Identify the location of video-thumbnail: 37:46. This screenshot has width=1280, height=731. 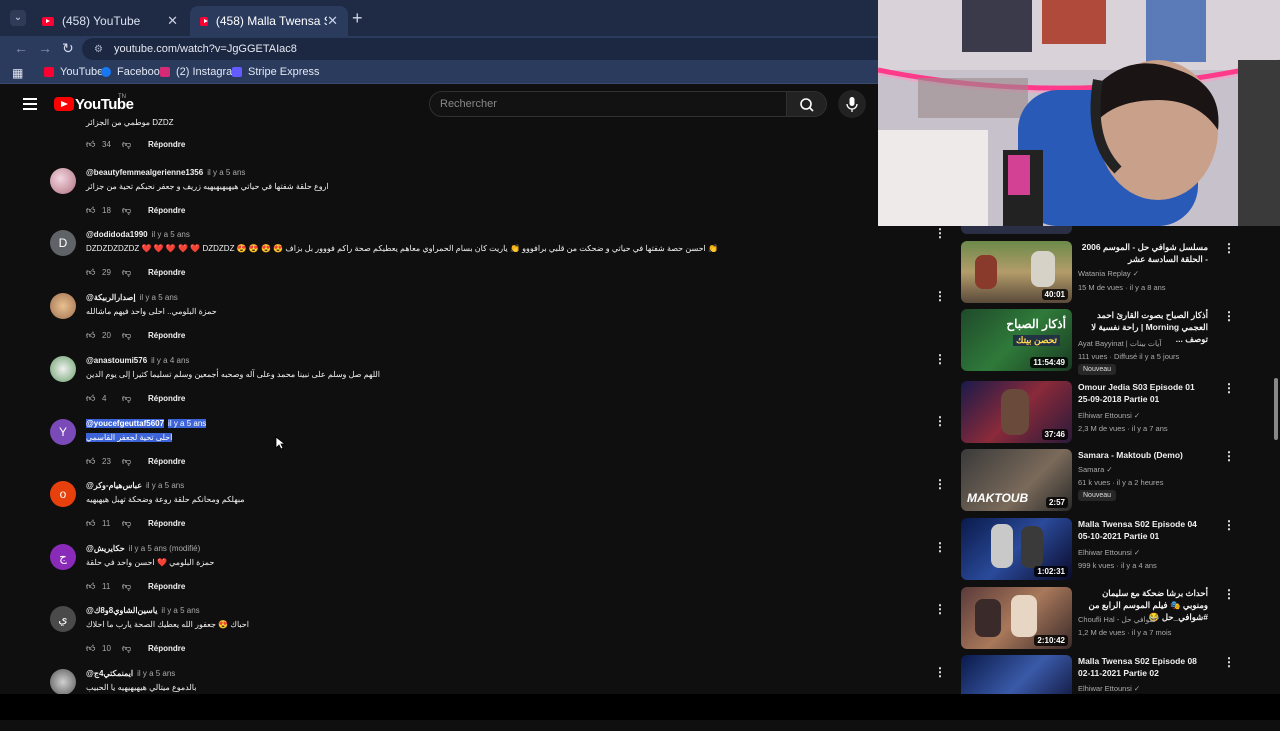
(1016, 412).